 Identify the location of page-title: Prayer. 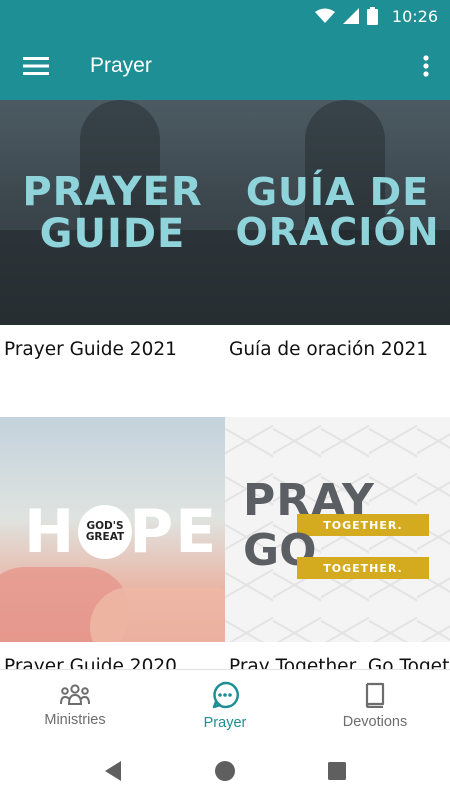
(121, 65).